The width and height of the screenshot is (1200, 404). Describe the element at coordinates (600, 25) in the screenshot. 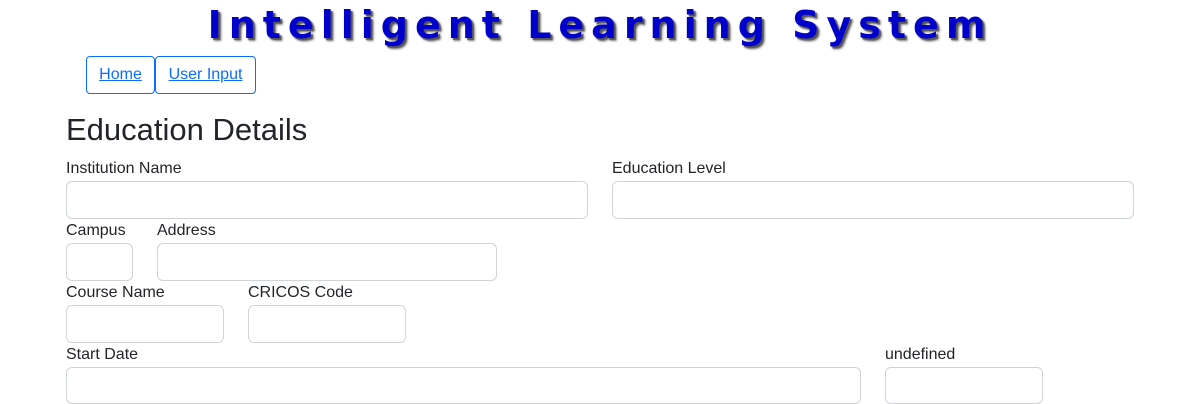

I see `app-title: Intelligent Learning System` at that location.